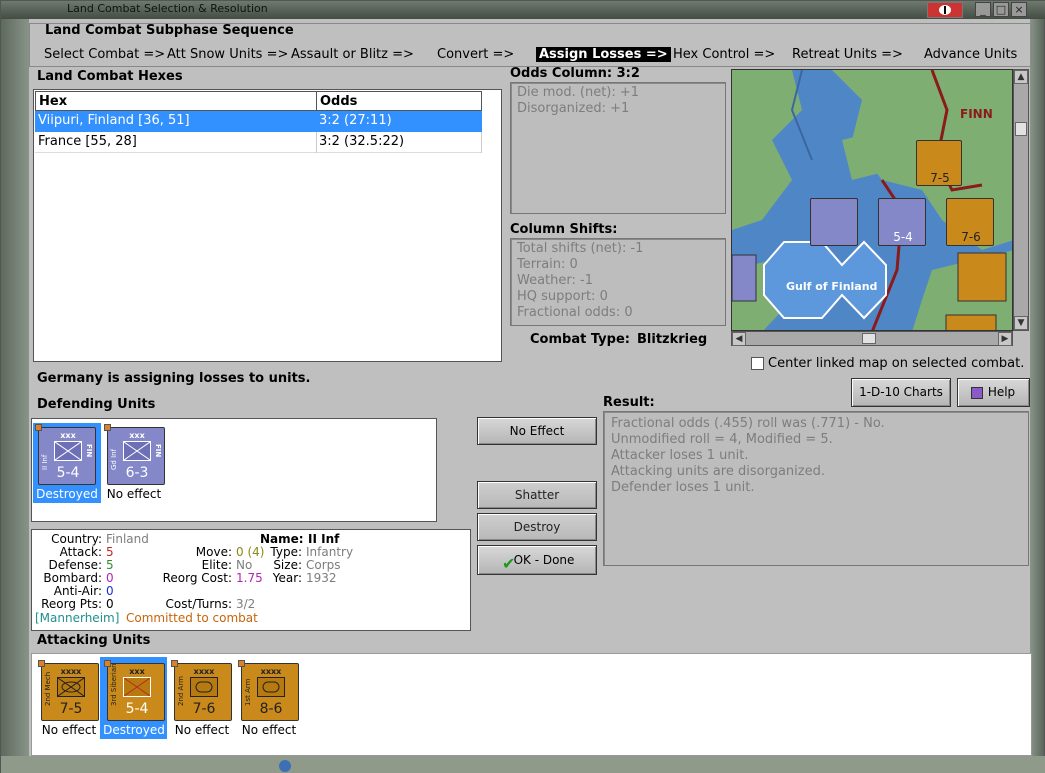 This screenshot has width=1045, height=773. What do you see at coordinates (68, 690) in the screenshot?
I see `attacking-unit-counter: xxxx 2nd Mech 7-5` at bounding box center [68, 690].